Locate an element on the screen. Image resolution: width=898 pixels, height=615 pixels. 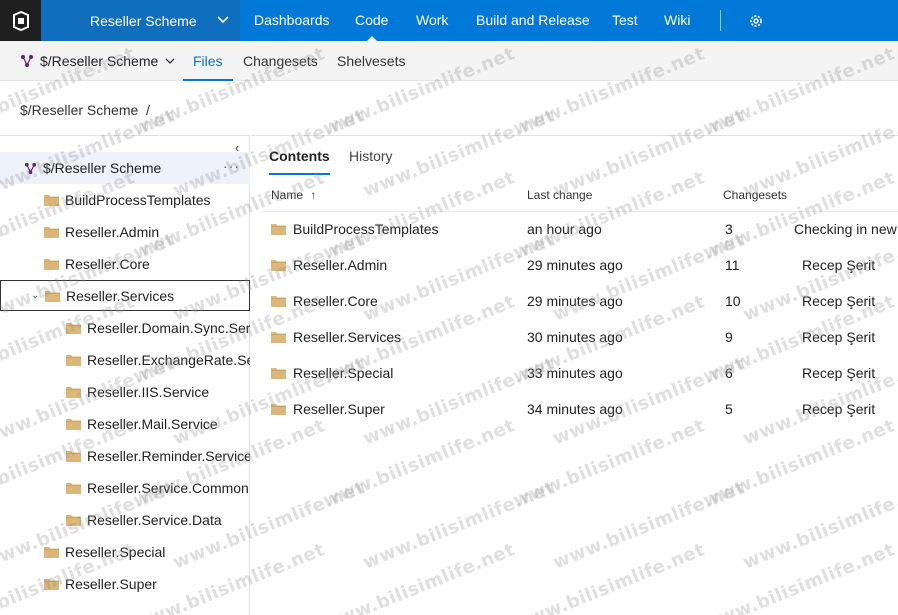
nav-wiki: Wiki is located at coordinates (677, 20).